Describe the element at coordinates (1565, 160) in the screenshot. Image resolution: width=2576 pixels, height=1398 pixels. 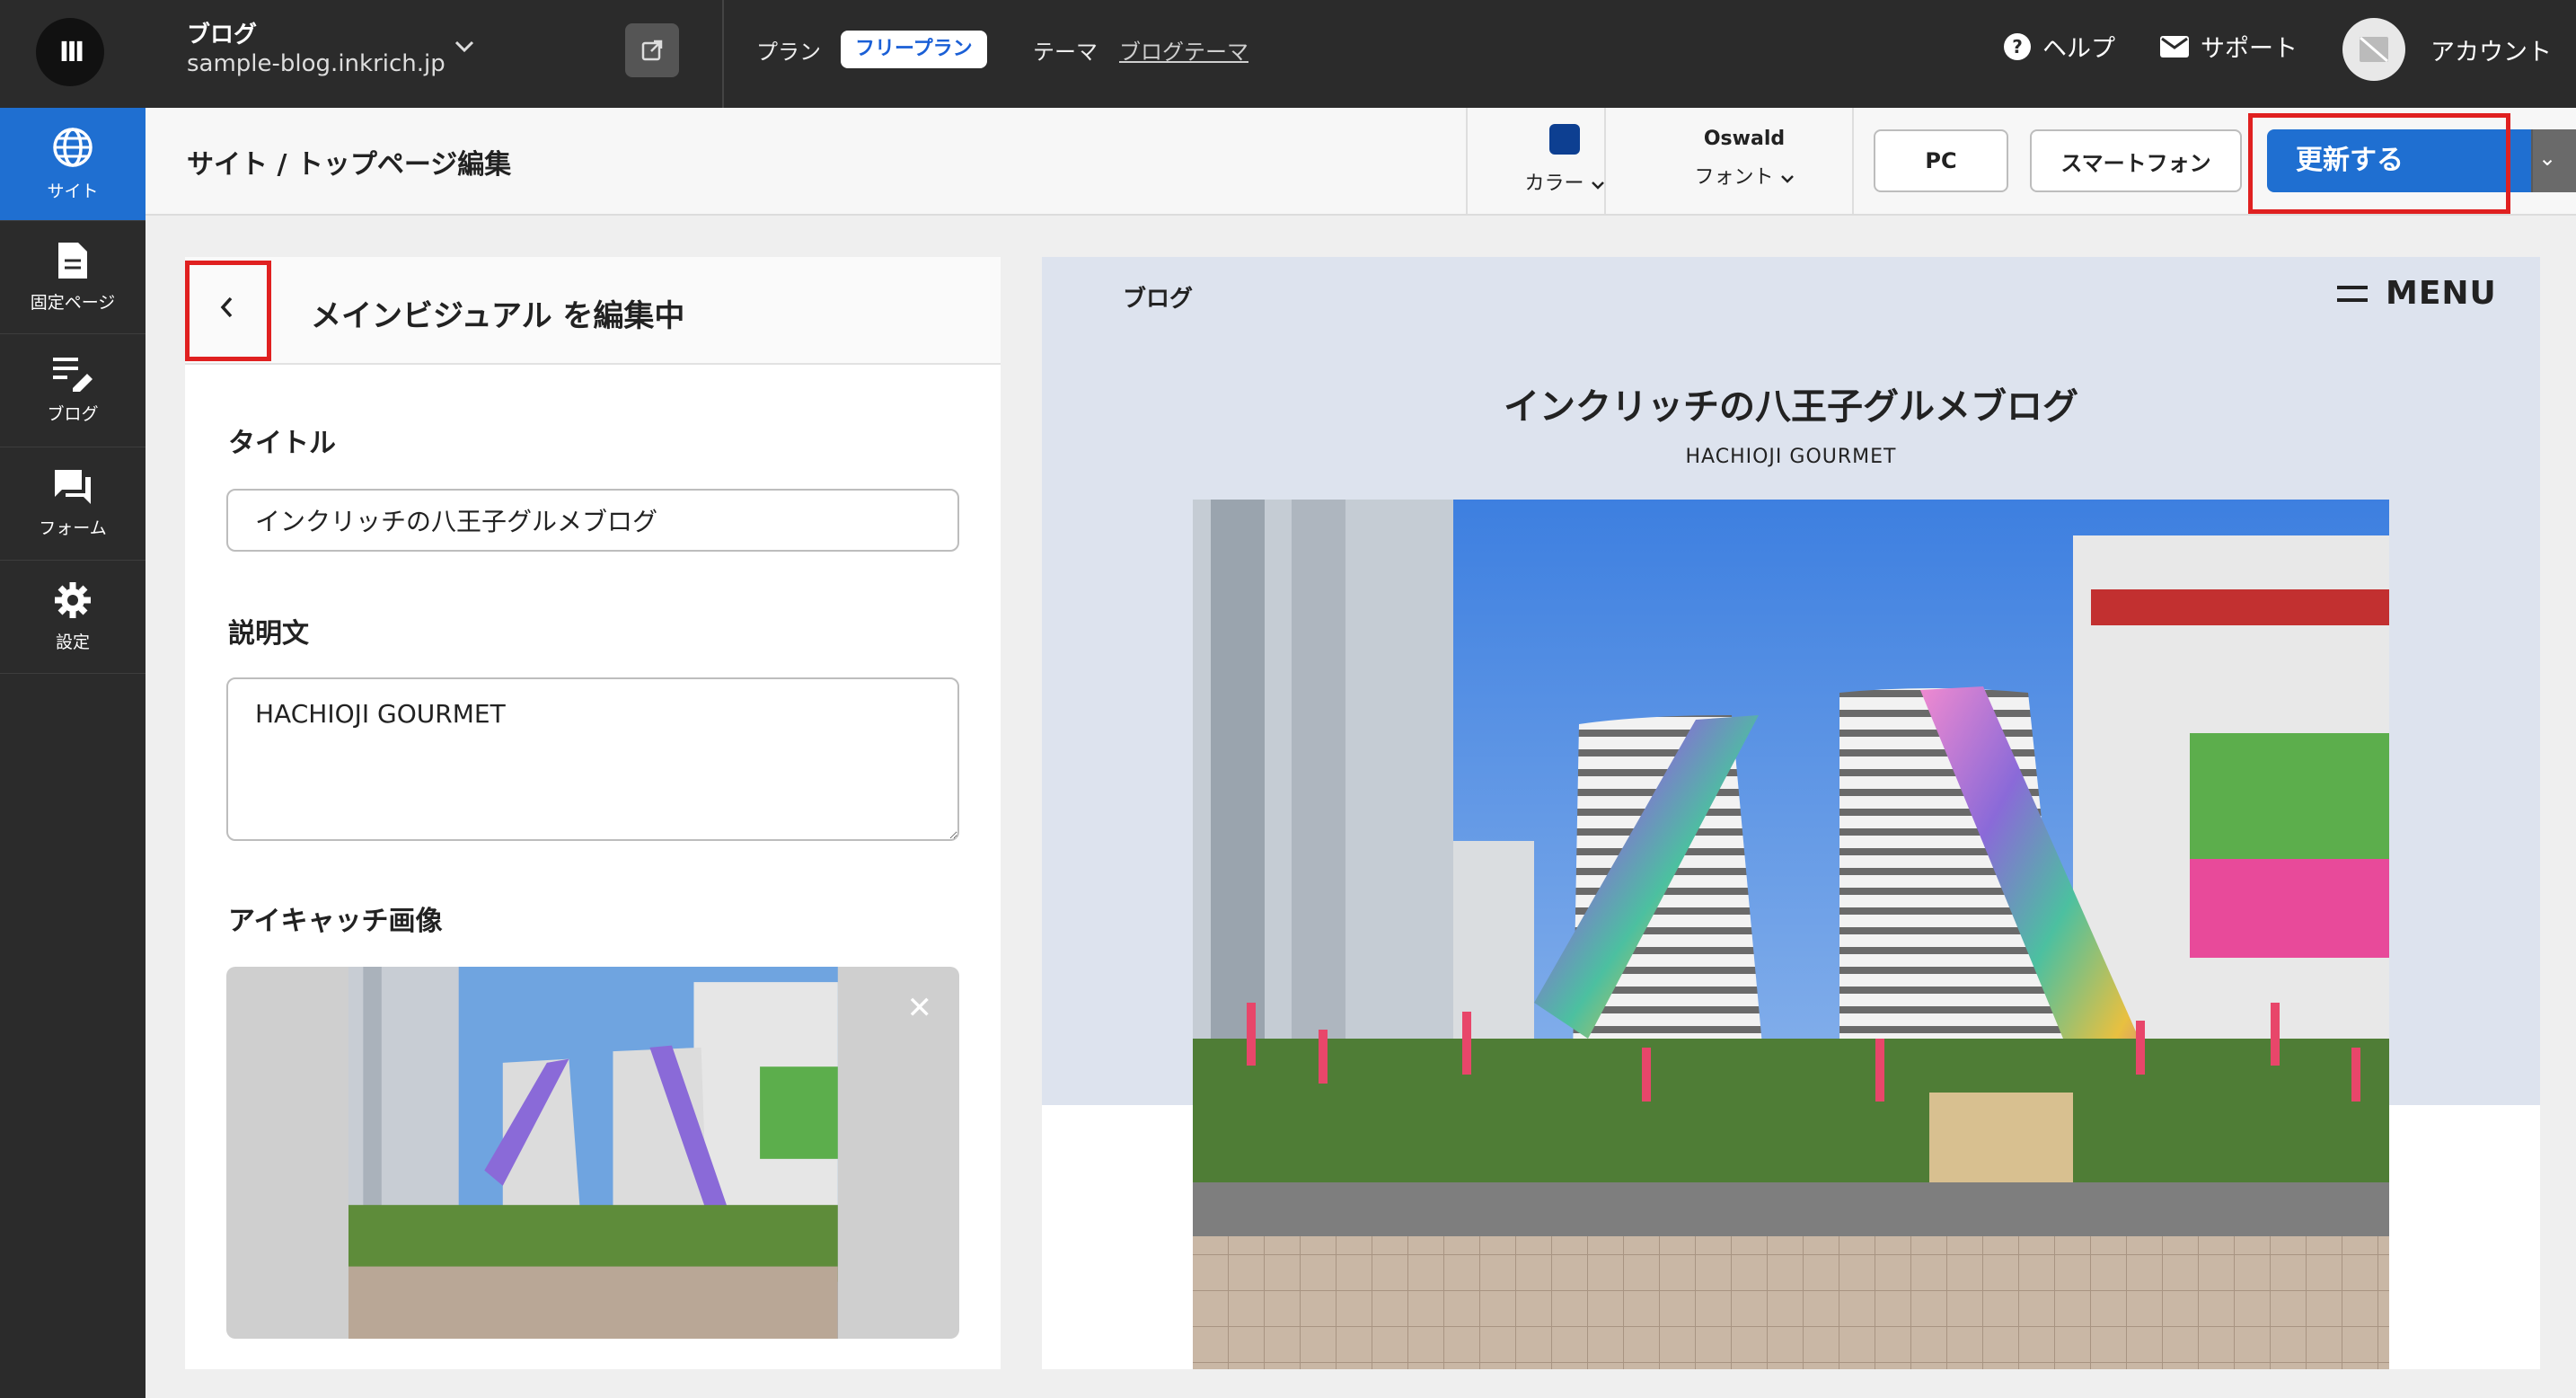
I see `color-picker: カラー` at that location.